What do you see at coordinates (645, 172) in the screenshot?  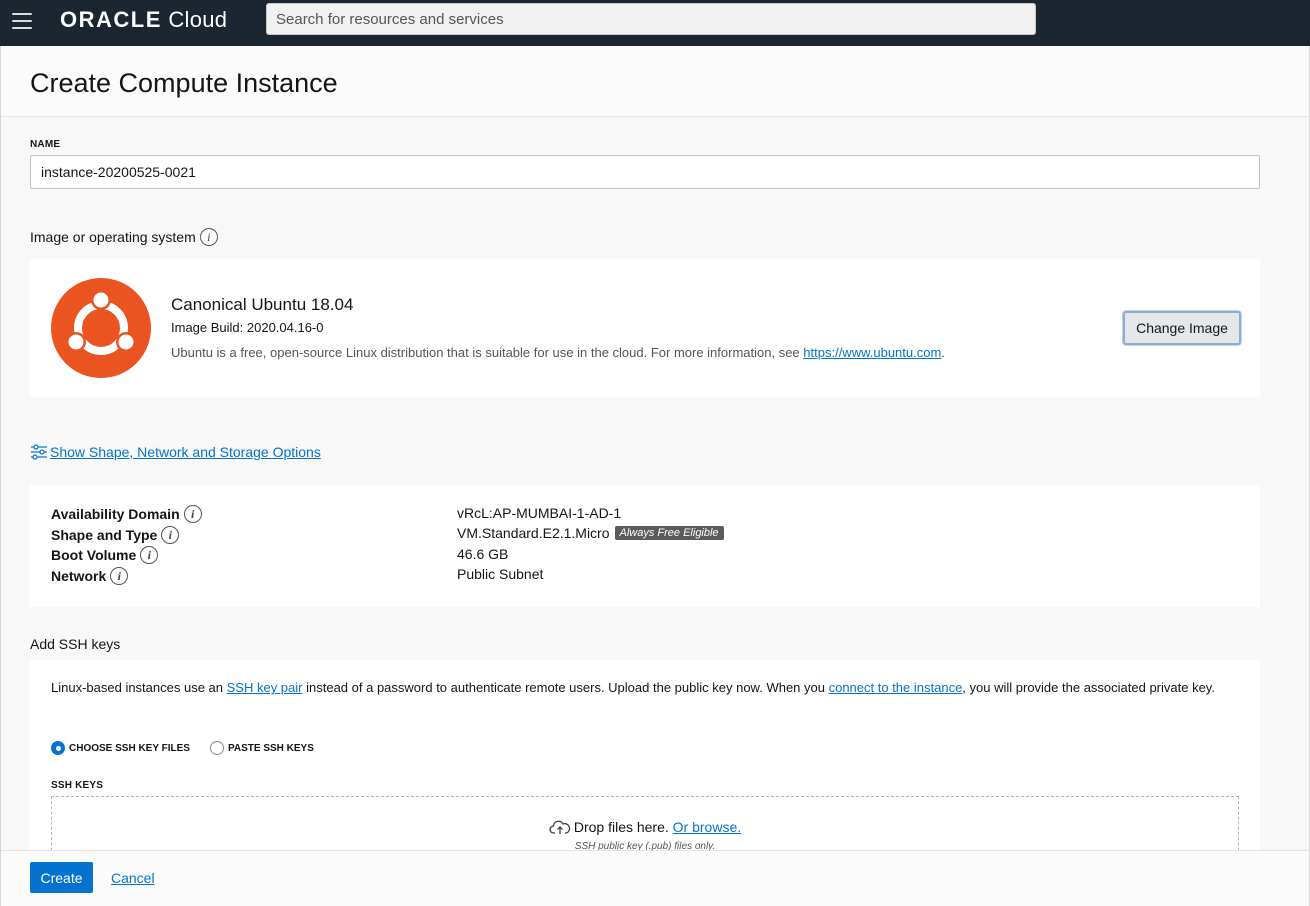 I see `name-input` at bounding box center [645, 172].